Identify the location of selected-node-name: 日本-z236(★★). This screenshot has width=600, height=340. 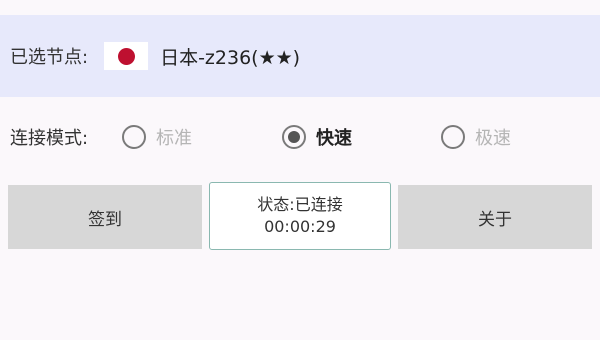
(230, 57).